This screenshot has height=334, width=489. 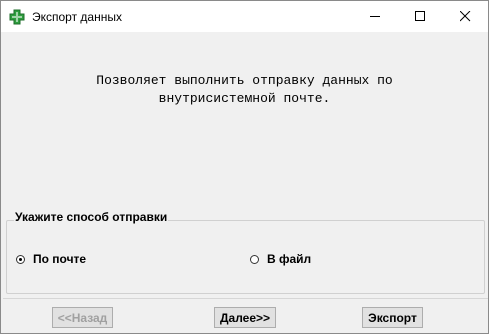 What do you see at coordinates (244, 16) in the screenshot?
I see `title-bar: Экспорт данных` at bounding box center [244, 16].